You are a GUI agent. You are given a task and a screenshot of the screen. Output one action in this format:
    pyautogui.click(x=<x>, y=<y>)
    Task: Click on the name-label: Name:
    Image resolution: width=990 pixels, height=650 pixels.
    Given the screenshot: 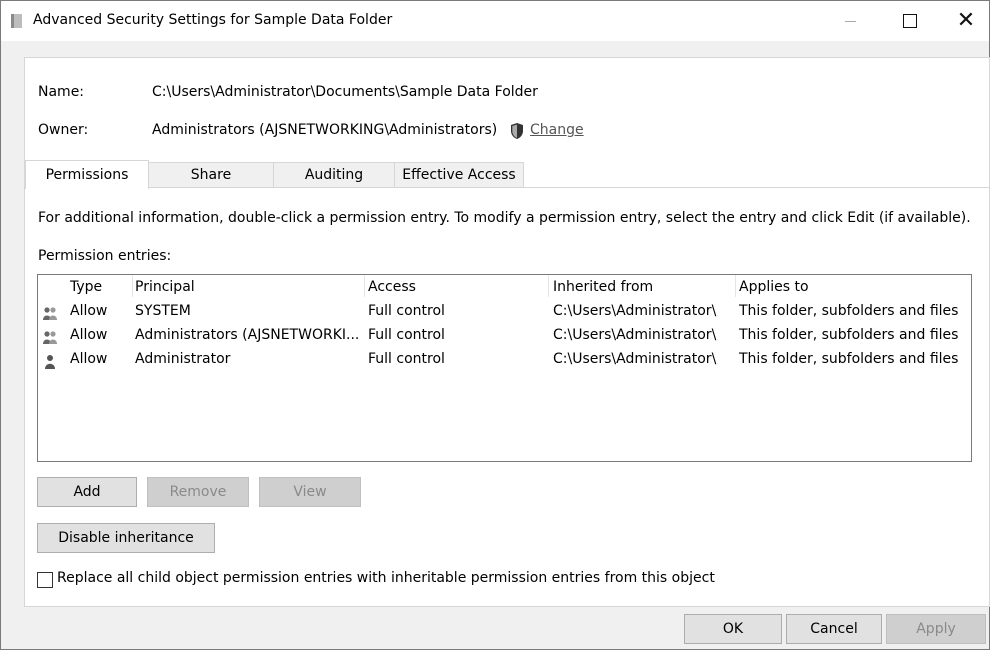 What is the action you would take?
    pyautogui.click(x=61, y=92)
    